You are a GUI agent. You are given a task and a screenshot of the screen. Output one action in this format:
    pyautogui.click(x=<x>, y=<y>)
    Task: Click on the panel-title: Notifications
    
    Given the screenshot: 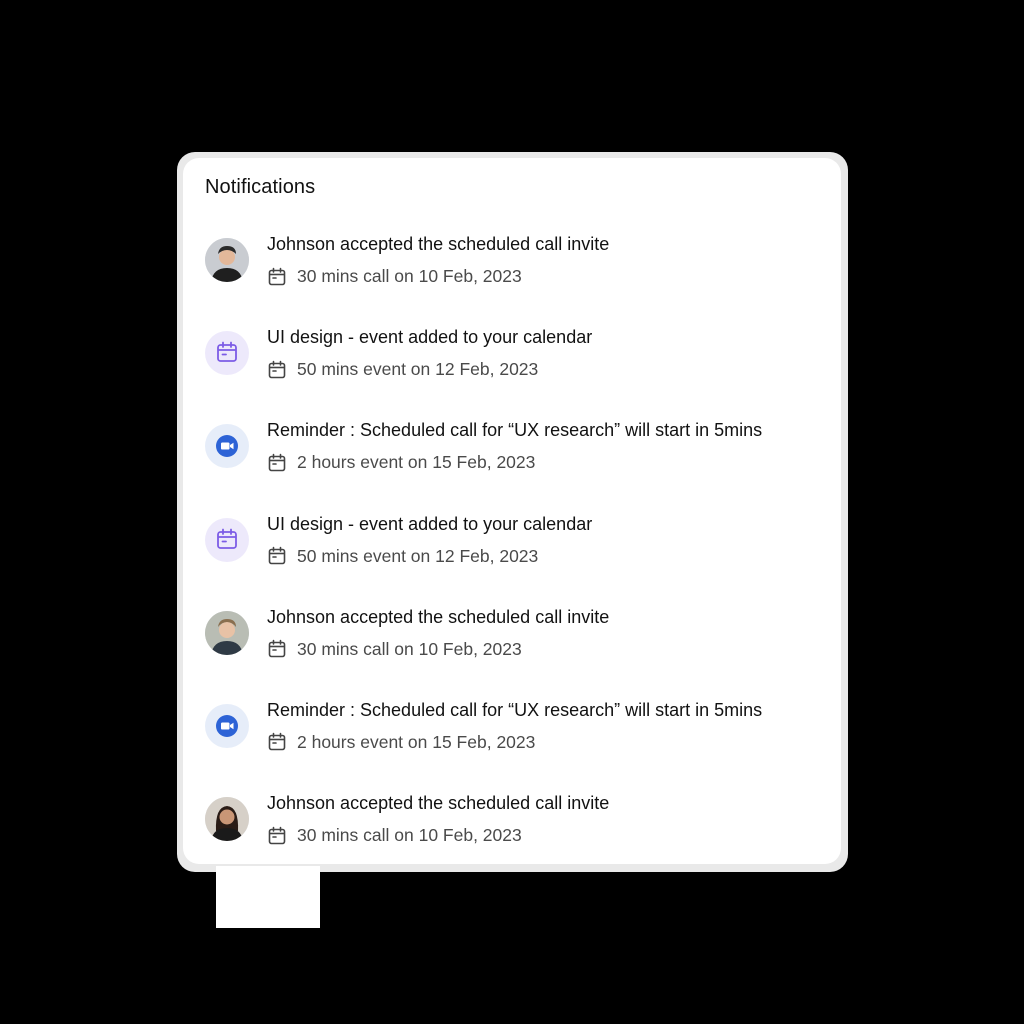 What is the action you would take?
    pyautogui.click(x=260, y=187)
    